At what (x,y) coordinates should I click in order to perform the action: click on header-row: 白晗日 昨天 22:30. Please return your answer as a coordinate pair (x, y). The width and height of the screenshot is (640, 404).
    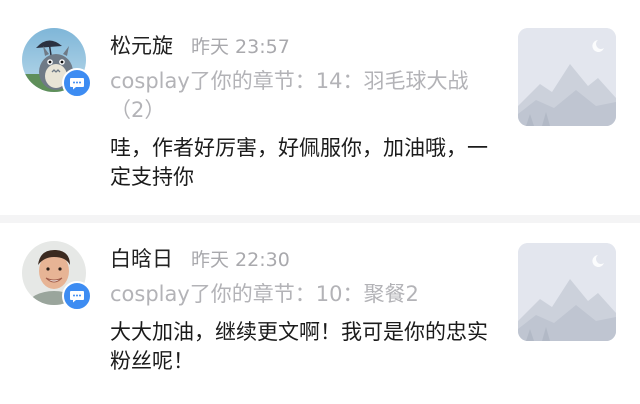
    Looking at the image, I should click on (307, 259).